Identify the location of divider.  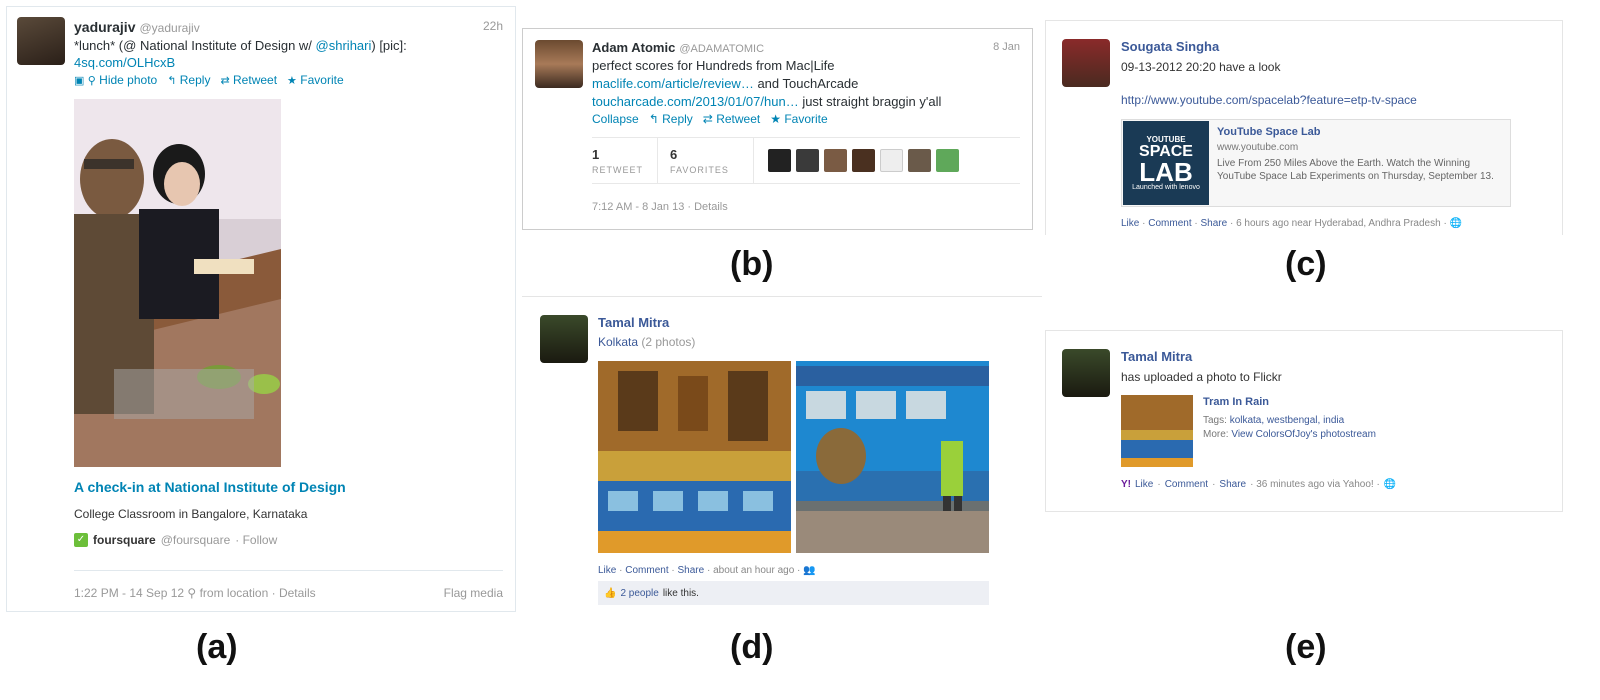
(288, 570).